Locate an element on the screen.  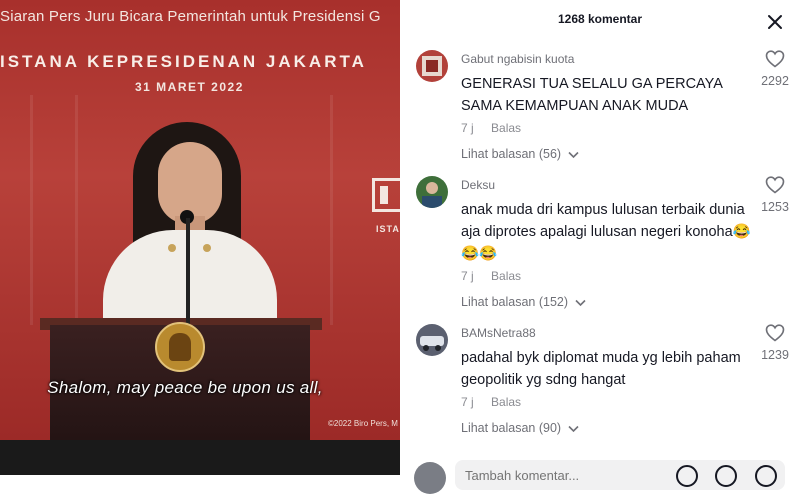
gift-icon is located at coordinates (726, 476).